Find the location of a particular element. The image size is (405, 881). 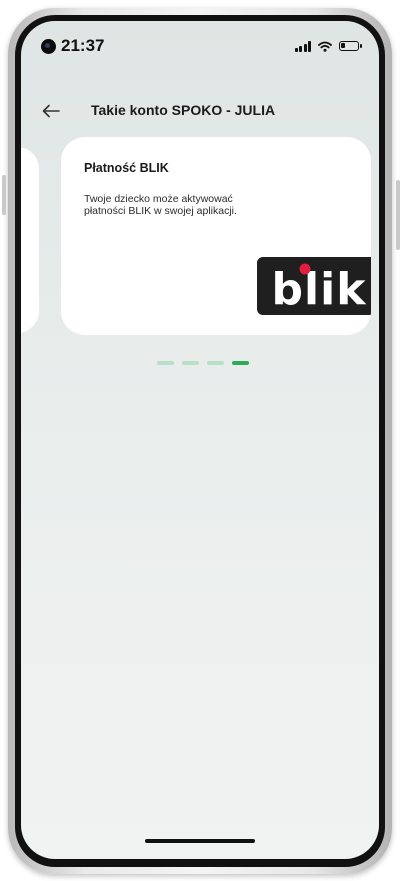

status-time: 21:37 is located at coordinates (83, 45).